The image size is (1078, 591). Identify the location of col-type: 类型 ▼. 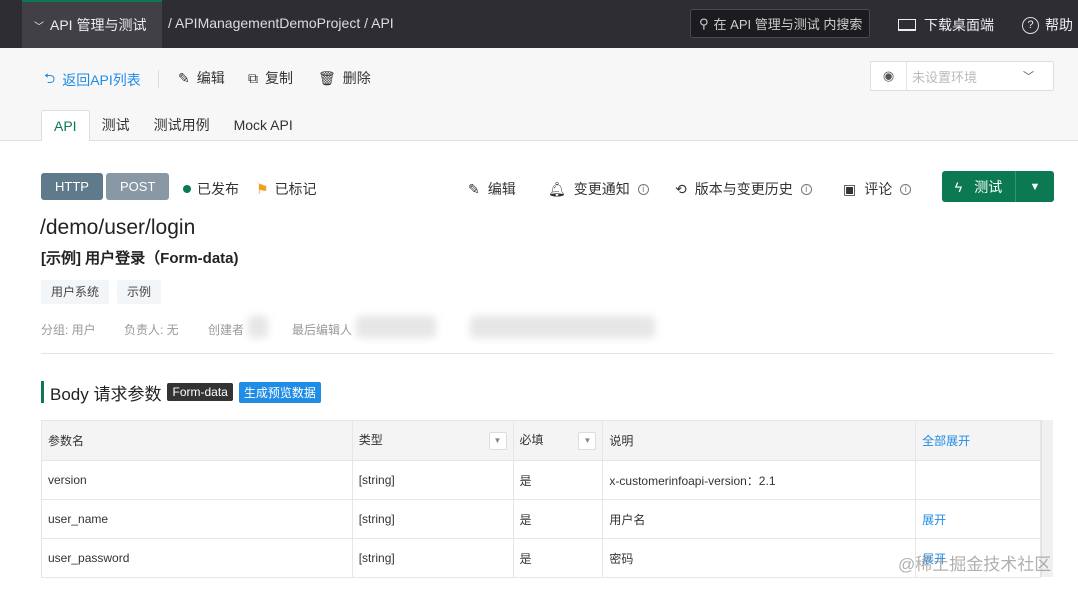
(432, 440).